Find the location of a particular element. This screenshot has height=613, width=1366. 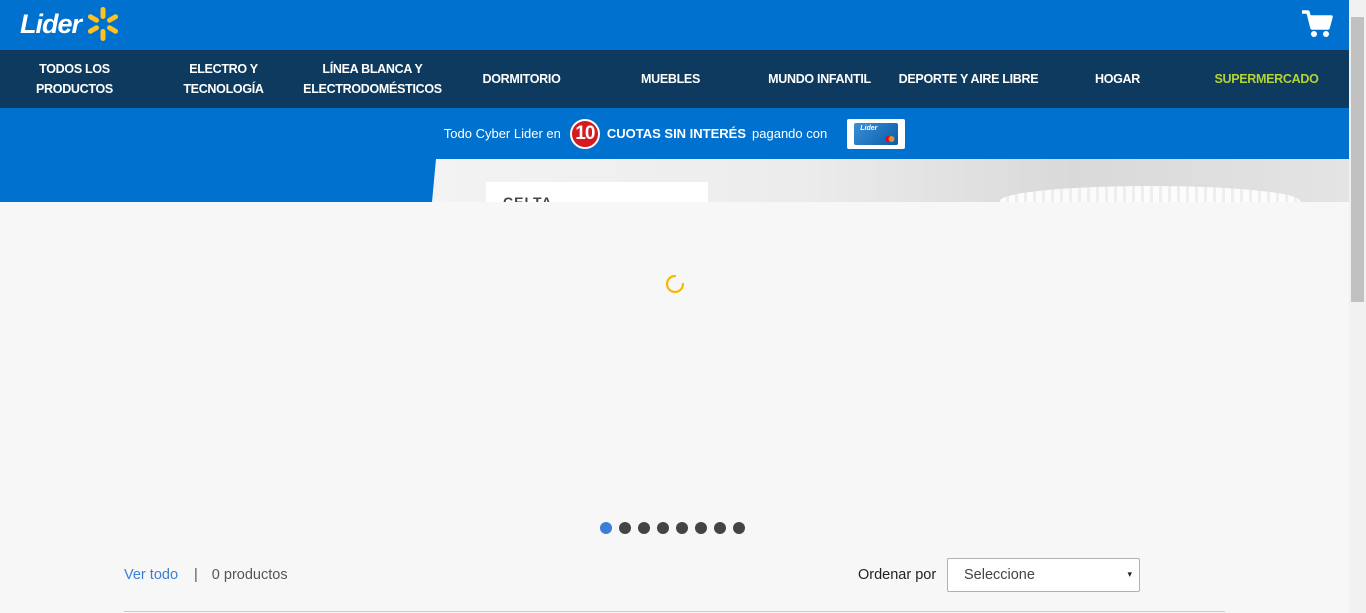

nav-item-hogar: HOGAR is located at coordinates (1117, 79).